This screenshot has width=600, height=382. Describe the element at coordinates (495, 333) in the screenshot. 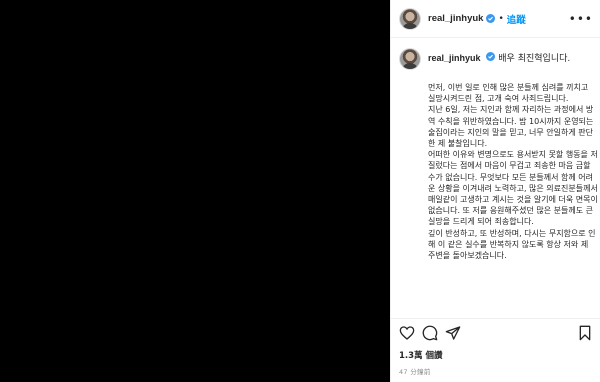

I see `action-bar` at that location.